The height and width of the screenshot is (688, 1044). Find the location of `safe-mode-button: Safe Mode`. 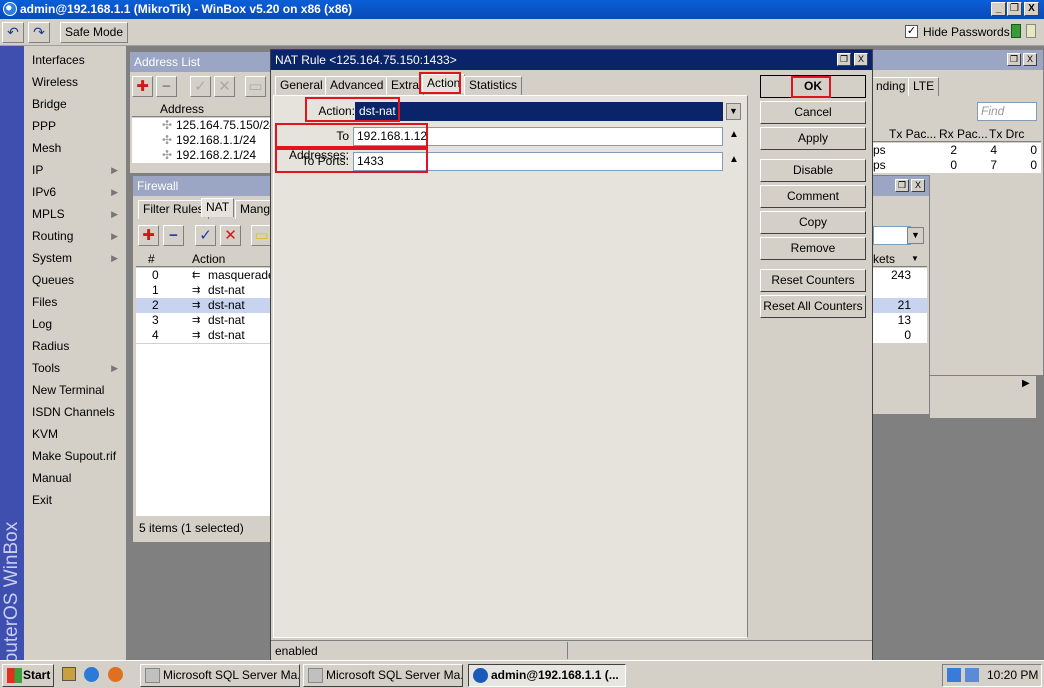

safe-mode-button: Safe Mode is located at coordinates (94, 32).